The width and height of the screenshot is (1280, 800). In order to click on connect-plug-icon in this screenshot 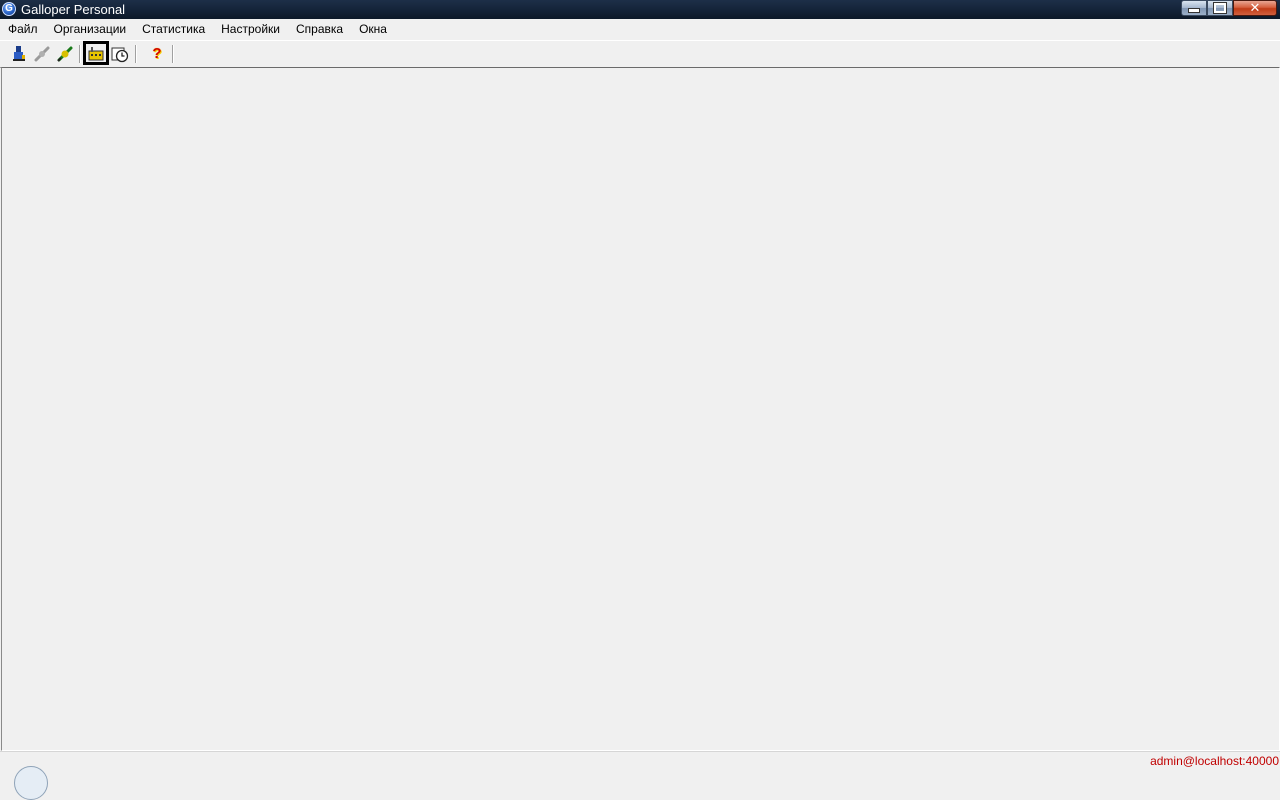, I will do `click(65, 54)`.